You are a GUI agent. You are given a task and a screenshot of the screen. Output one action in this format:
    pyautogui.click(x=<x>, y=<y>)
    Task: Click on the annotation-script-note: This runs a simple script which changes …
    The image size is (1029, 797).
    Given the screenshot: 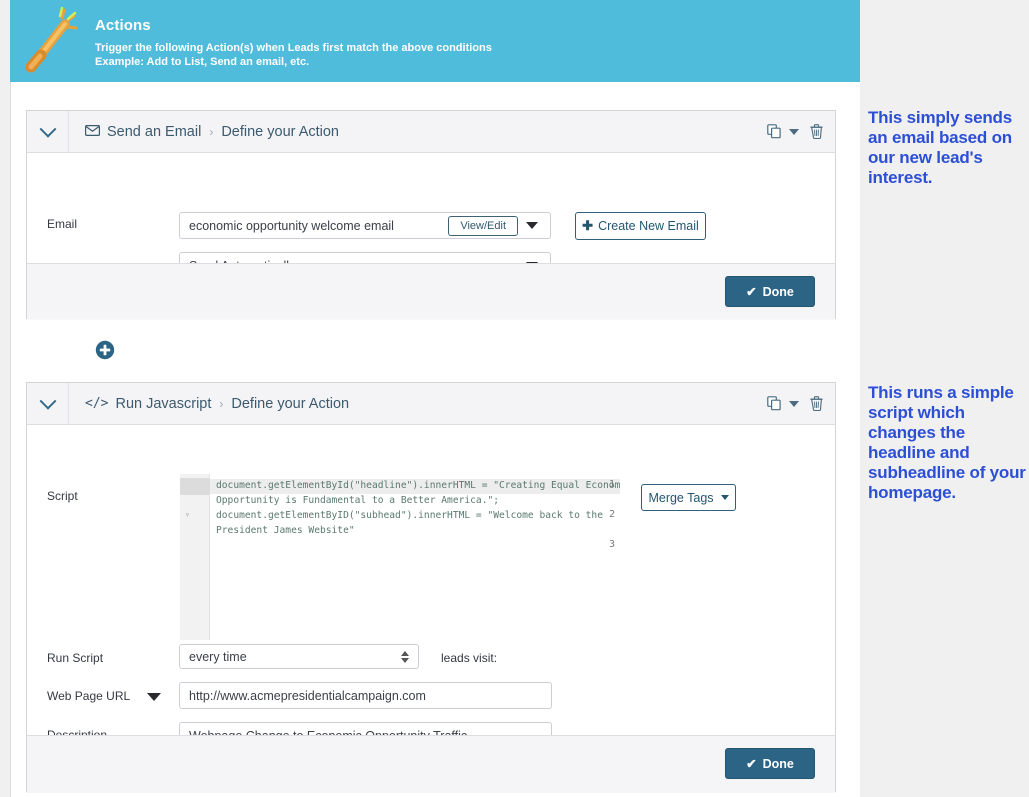 What is the action you would take?
    pyautogui.click(x=947, y=442)
    